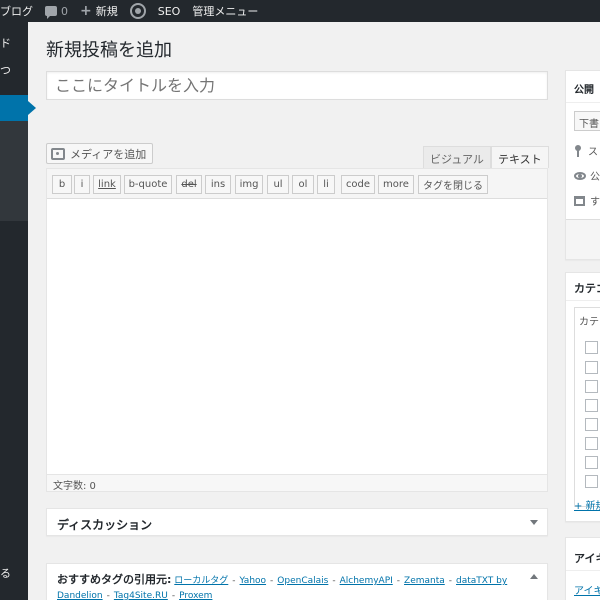 The width and height of the screenshot is (600, 600). What do you see at coordinates (19, 11) in the screenshot?
I see `site-name-link: ブログ` at bounding box center [19, 11].